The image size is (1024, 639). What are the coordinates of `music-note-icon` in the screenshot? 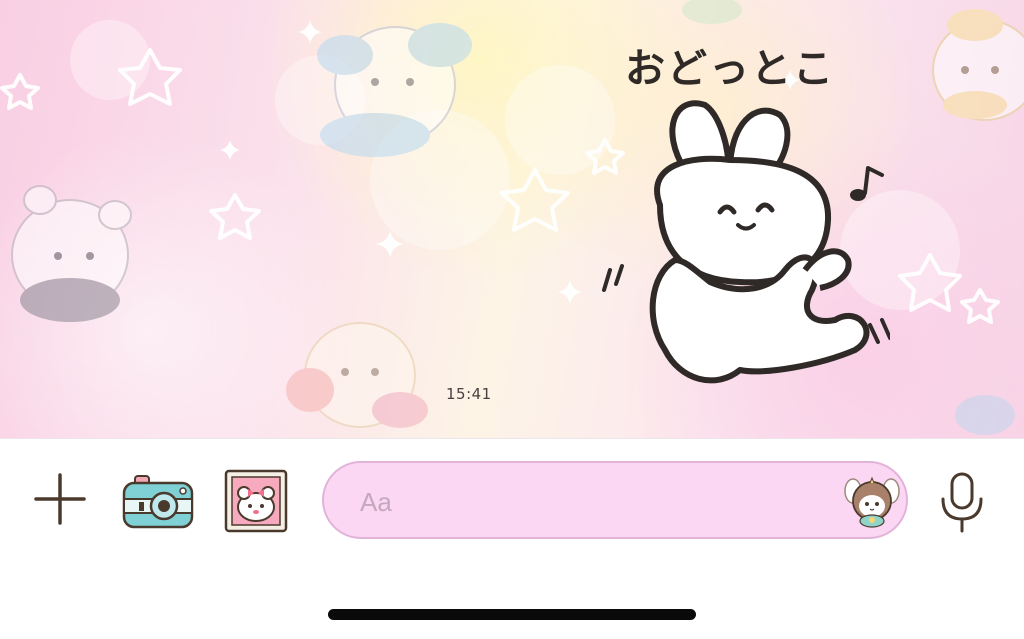 It's located at (867, 183).